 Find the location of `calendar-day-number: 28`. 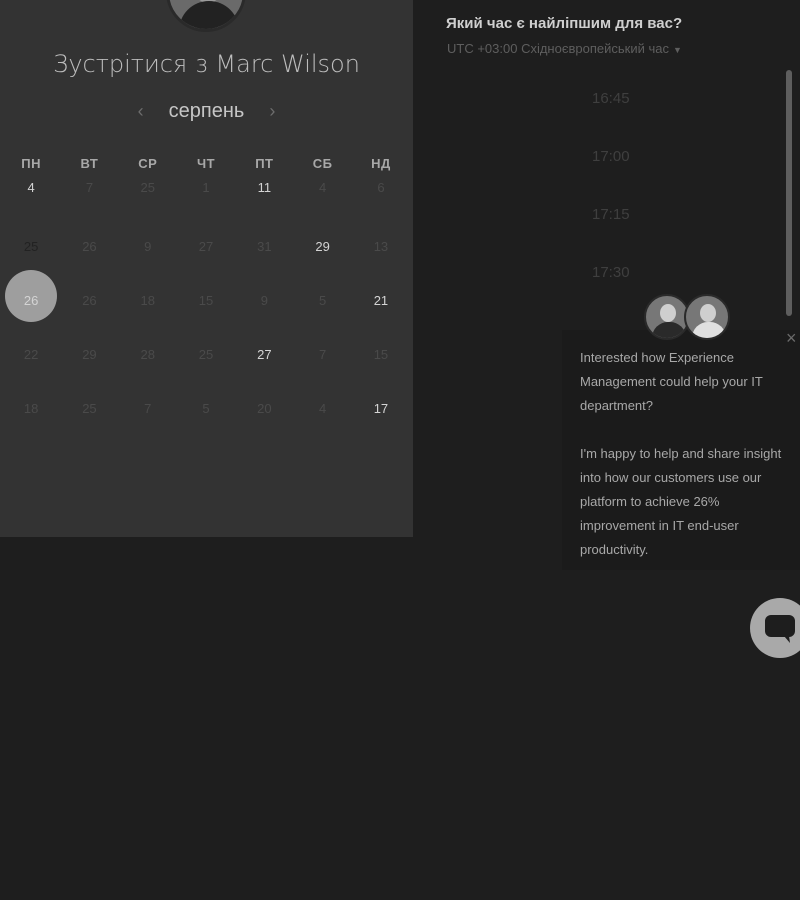

calendar-day-number: 28 is located at coordinates (147, 354).